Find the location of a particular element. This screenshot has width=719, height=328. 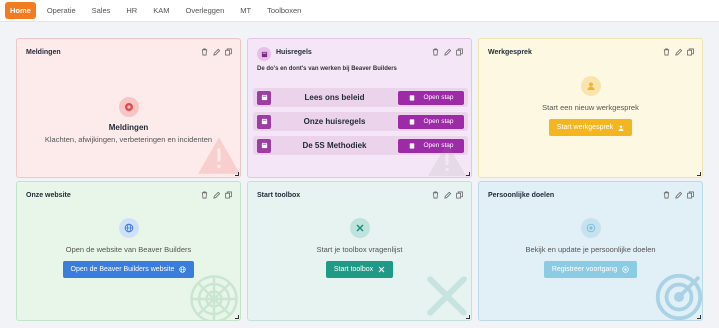

tab-kam: KAM is located at coordinates (161, 10).